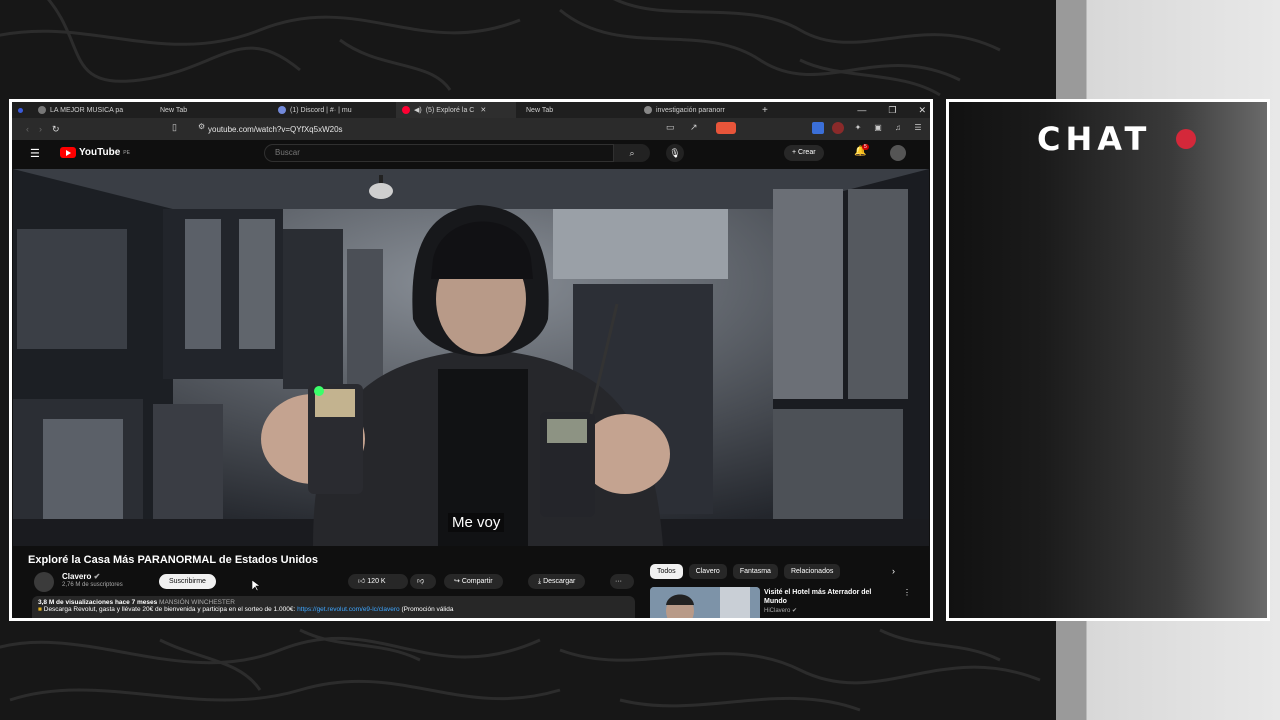 The width and height of the screenshot is (1280, 720). I want to click on forward-icon: ›, so click(40, 129).